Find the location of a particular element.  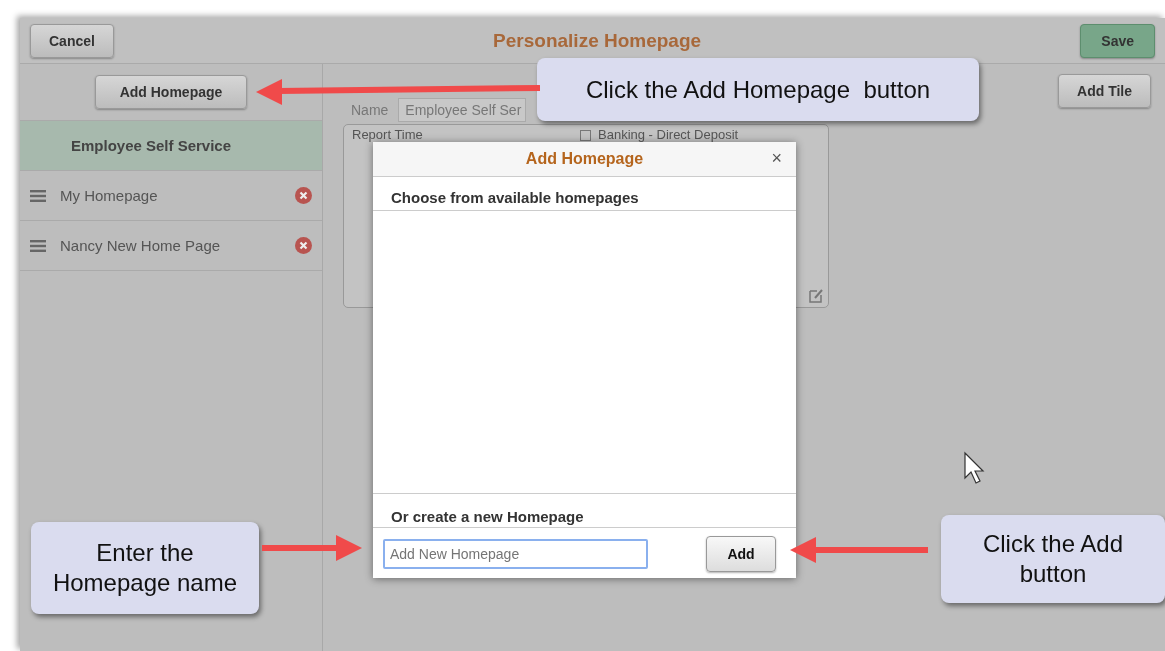

dialog-title: Add Homepage is located at coordinates (584, 159).